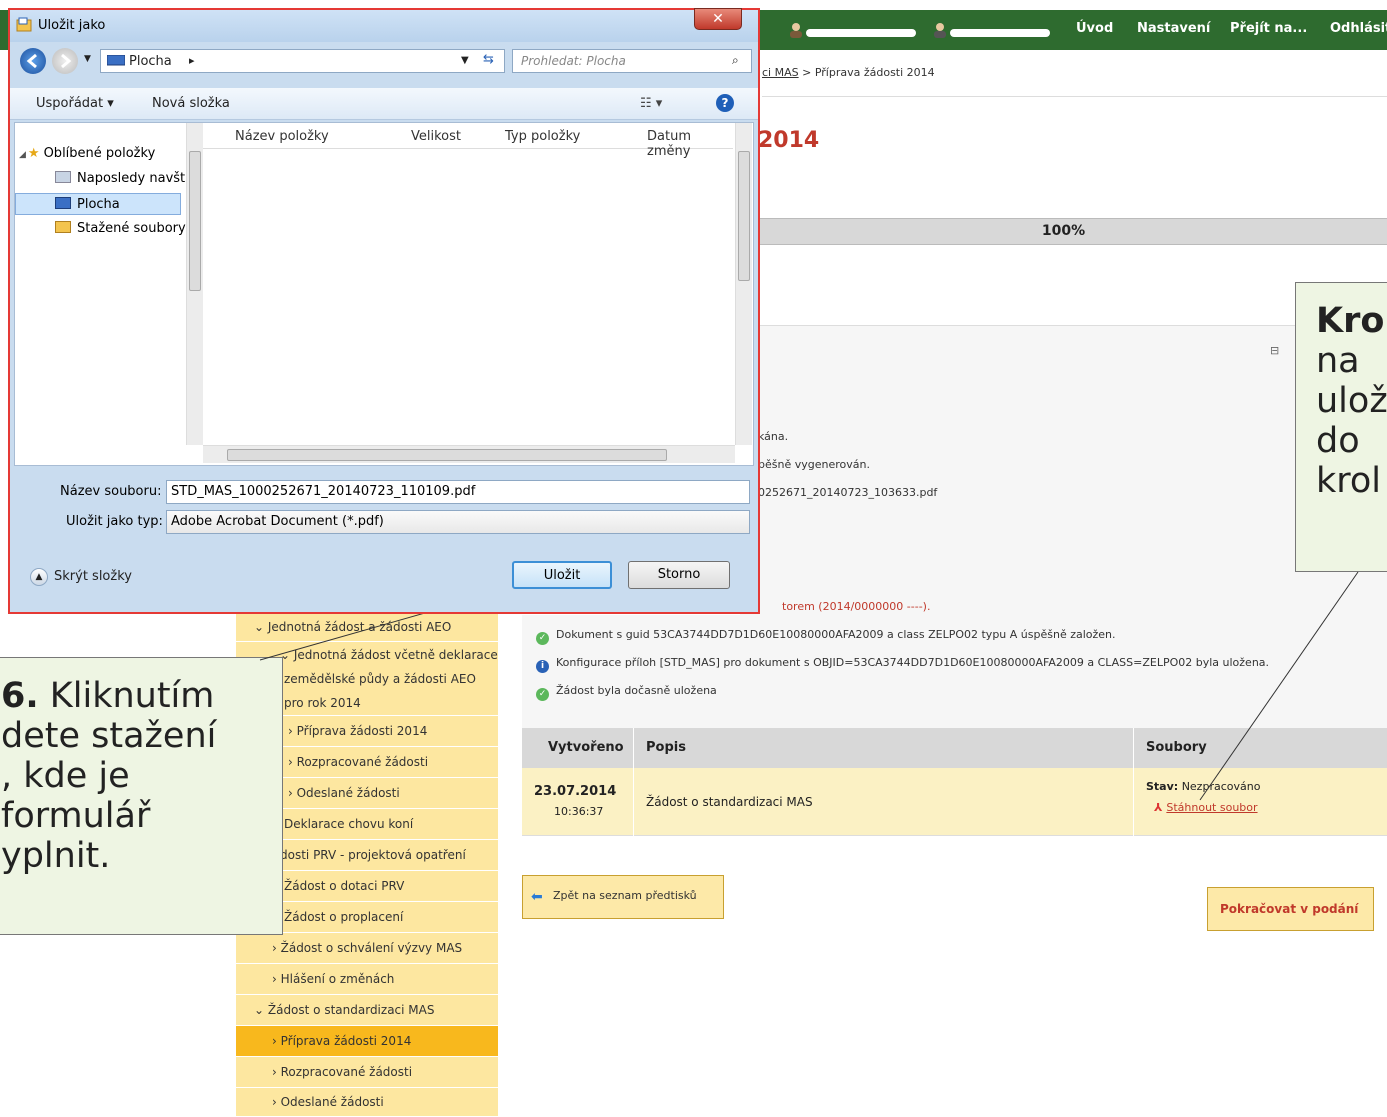  I want to click on hide-folders-button: Skrýt složky, so click(93, 576).